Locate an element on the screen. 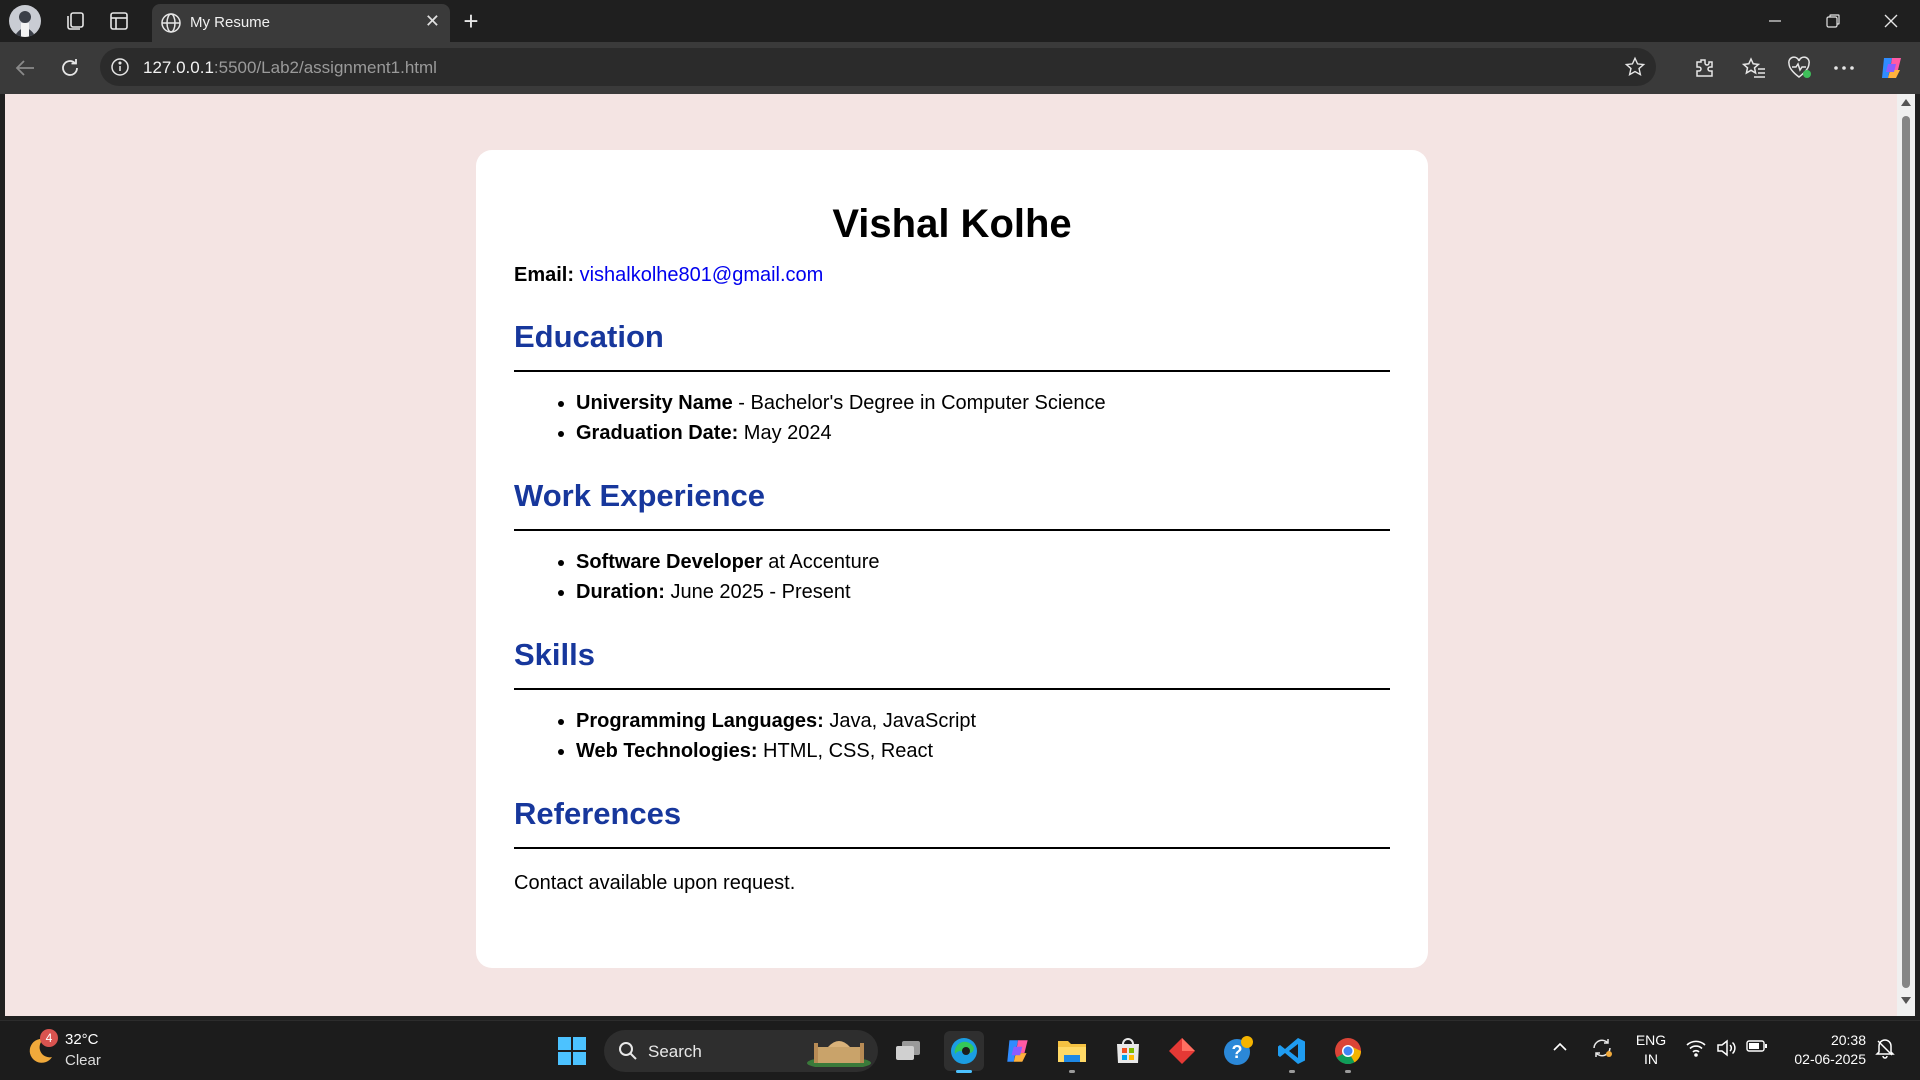 The height and width of the screenshot is (1080, 1920). url-text: 127.0.0.1:5500/Lab2/assignment1.html is located at coordinates (290, 68).